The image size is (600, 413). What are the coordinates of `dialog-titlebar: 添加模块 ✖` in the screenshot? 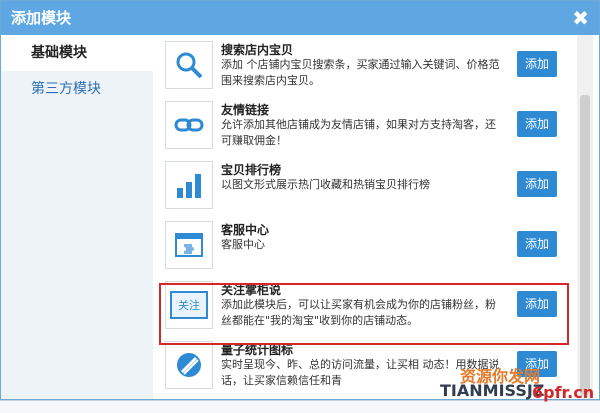 It's located at (300, 18).